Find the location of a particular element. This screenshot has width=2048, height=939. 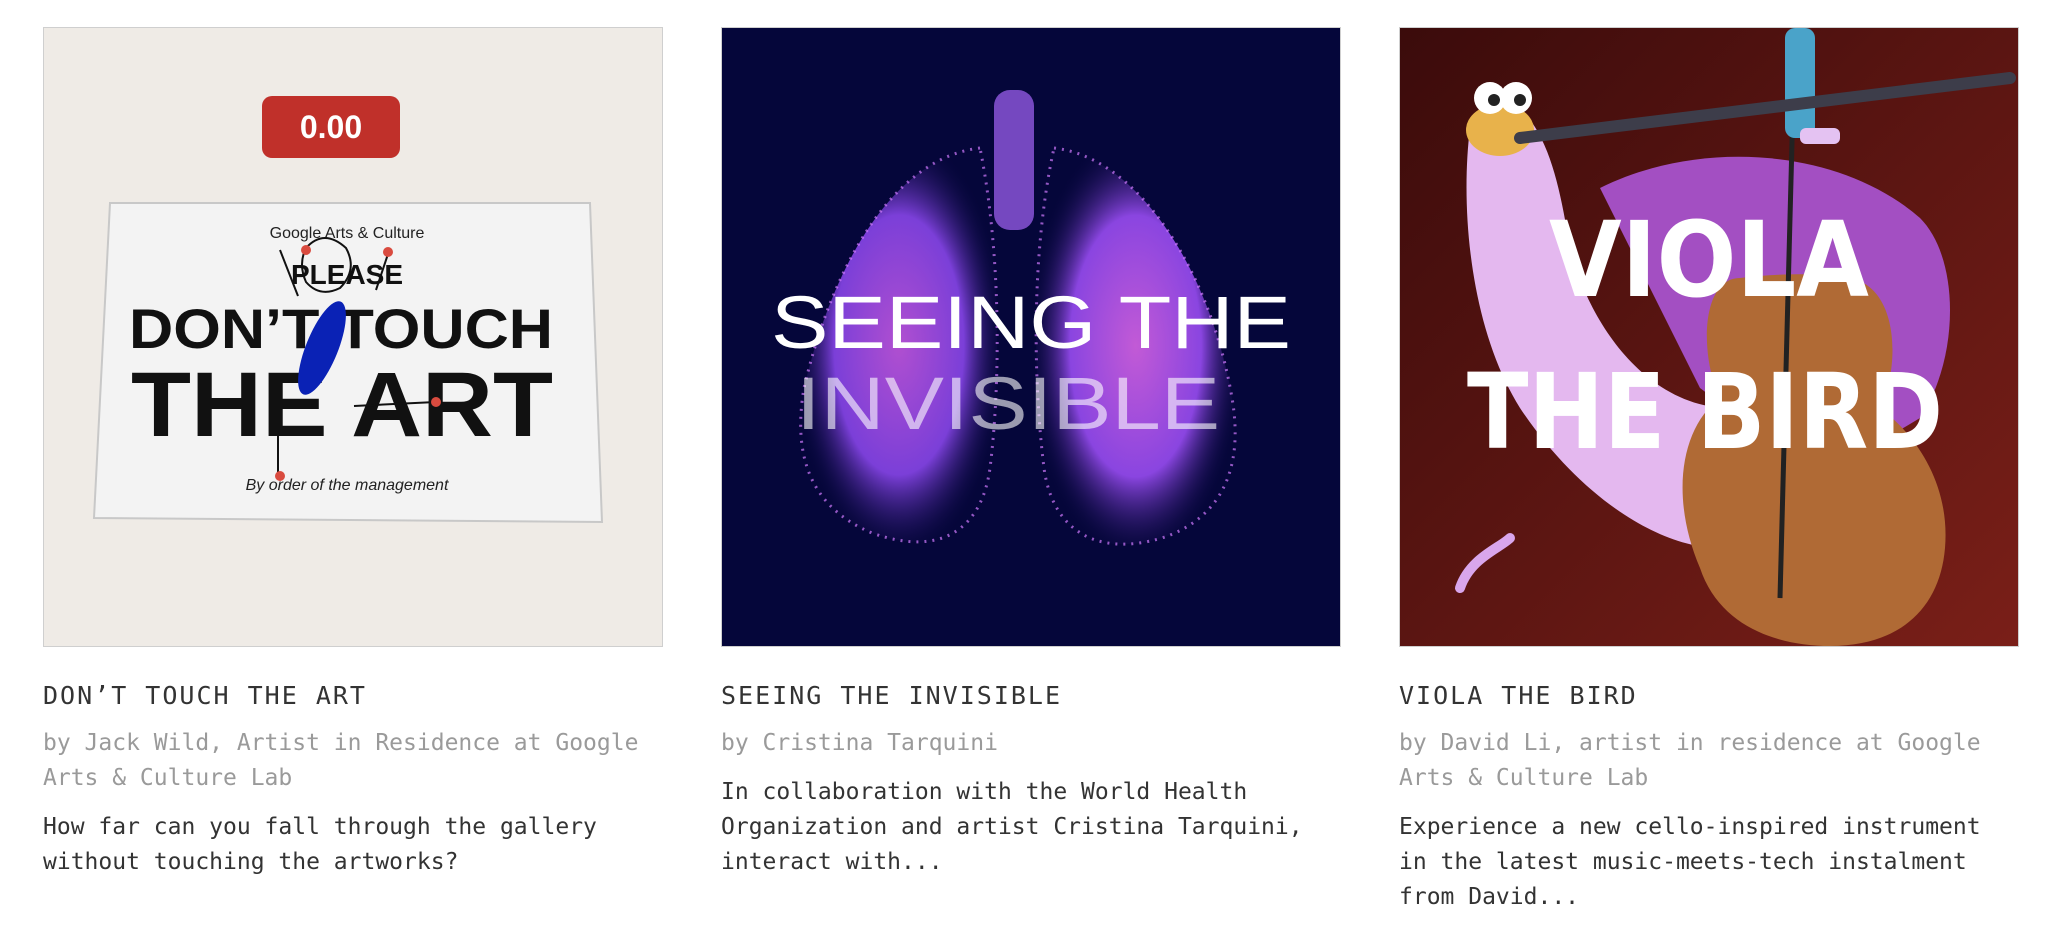

sign-line-please: PLEASE is located at coordinates (347, 274).